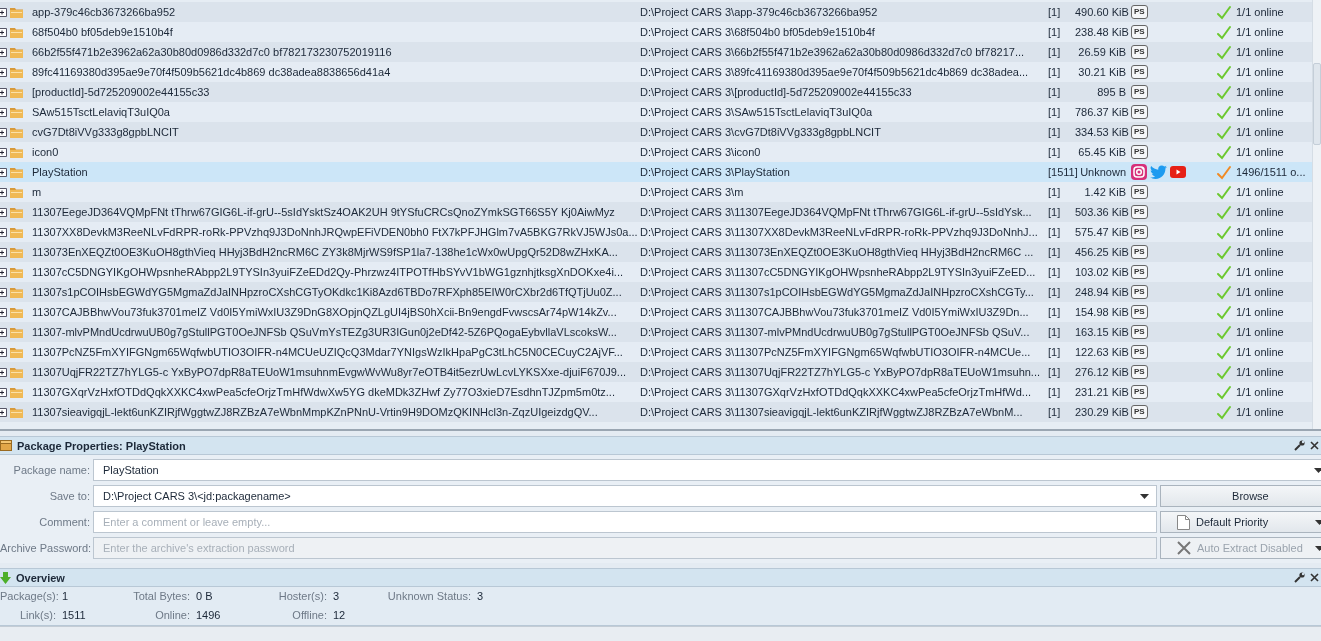 The width and height of the screenshot is (1321, 641). What do you see at coordinates (1102, 152) in the screenshot?
I see `file-size: 65.45 KiB` at bounding box center [1102, 152].